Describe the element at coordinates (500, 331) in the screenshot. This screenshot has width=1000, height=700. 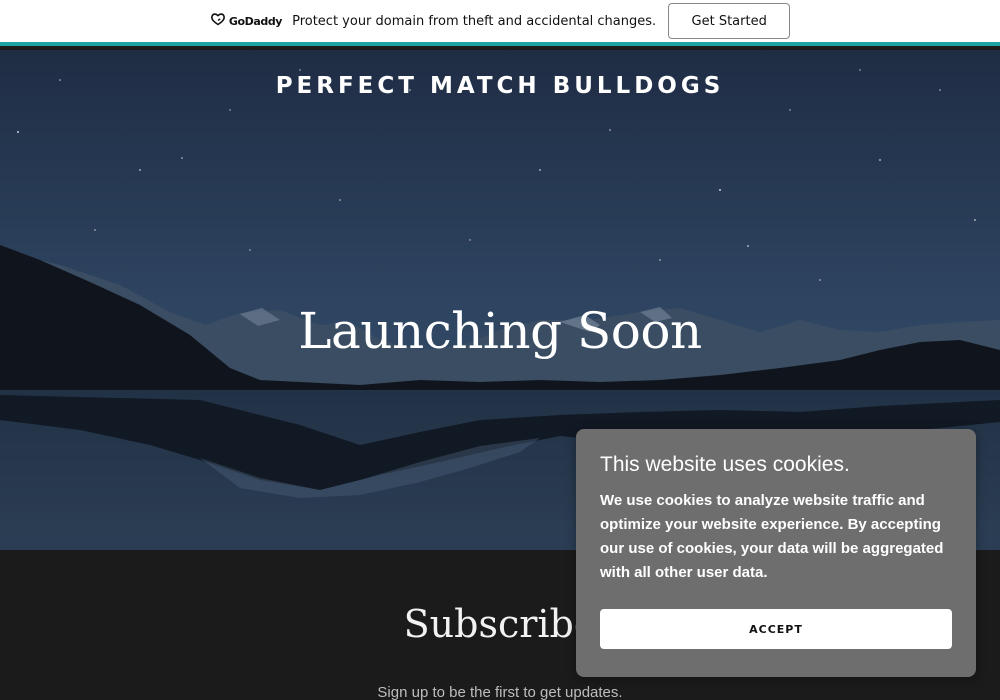
I see `launching-soon-heading: Launching Soon` at that location.